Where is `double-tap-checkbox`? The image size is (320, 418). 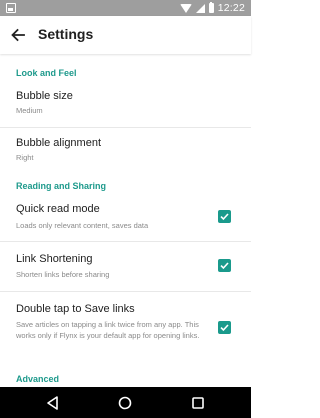 double-tap-checkbox is located at coordinates (224, 327).